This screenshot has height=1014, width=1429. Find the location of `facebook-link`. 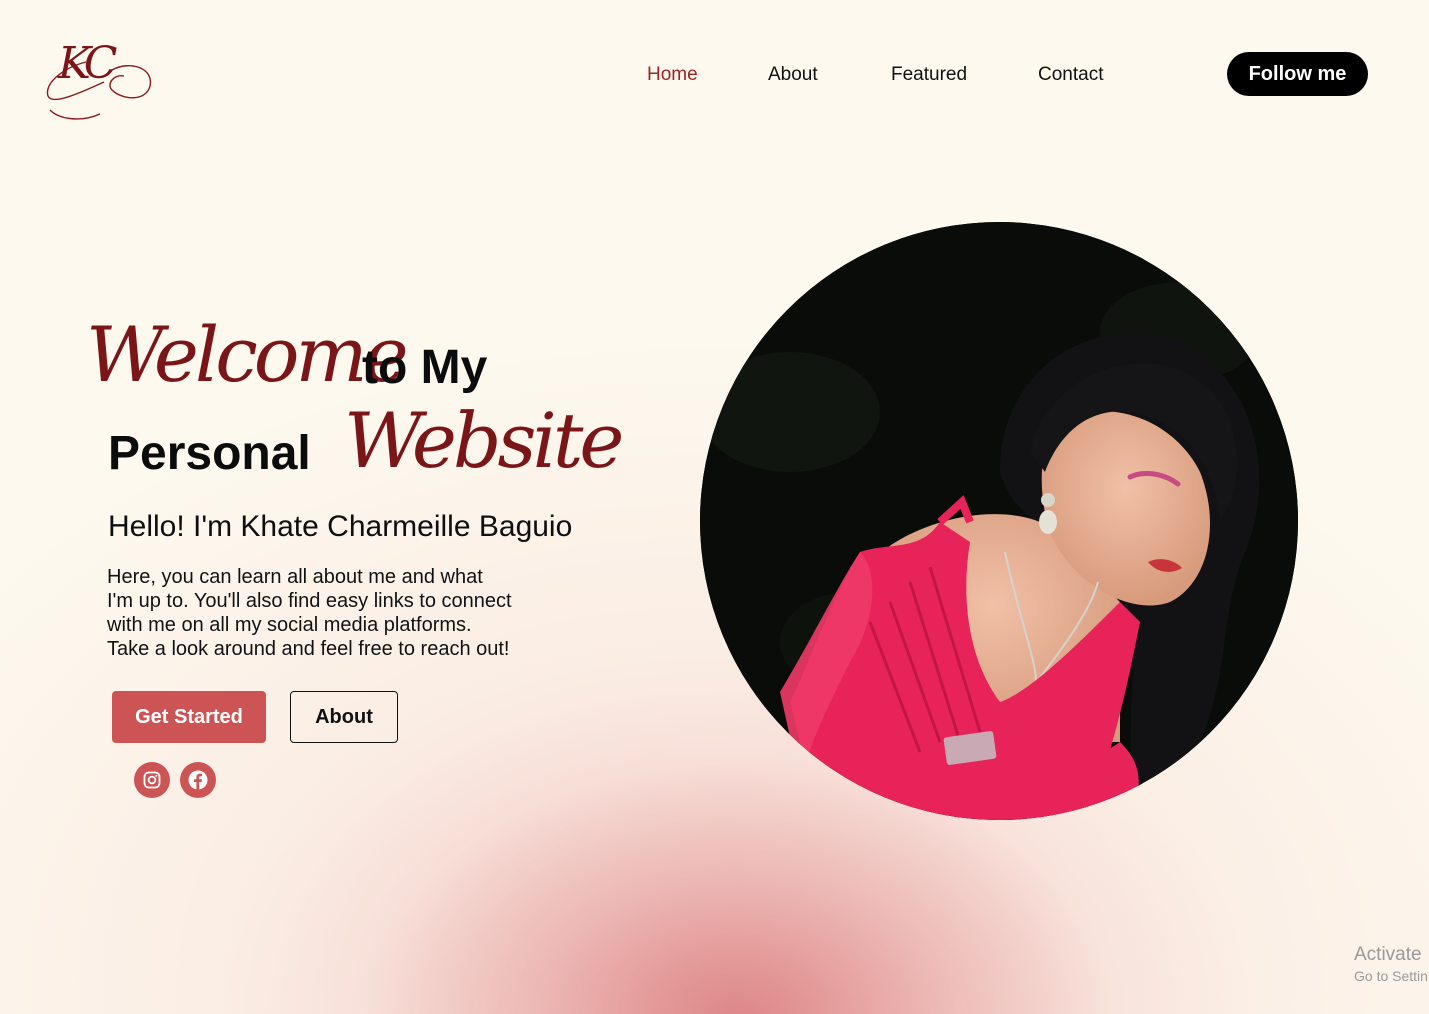

facebook-link is located at coordinates (198, 780).